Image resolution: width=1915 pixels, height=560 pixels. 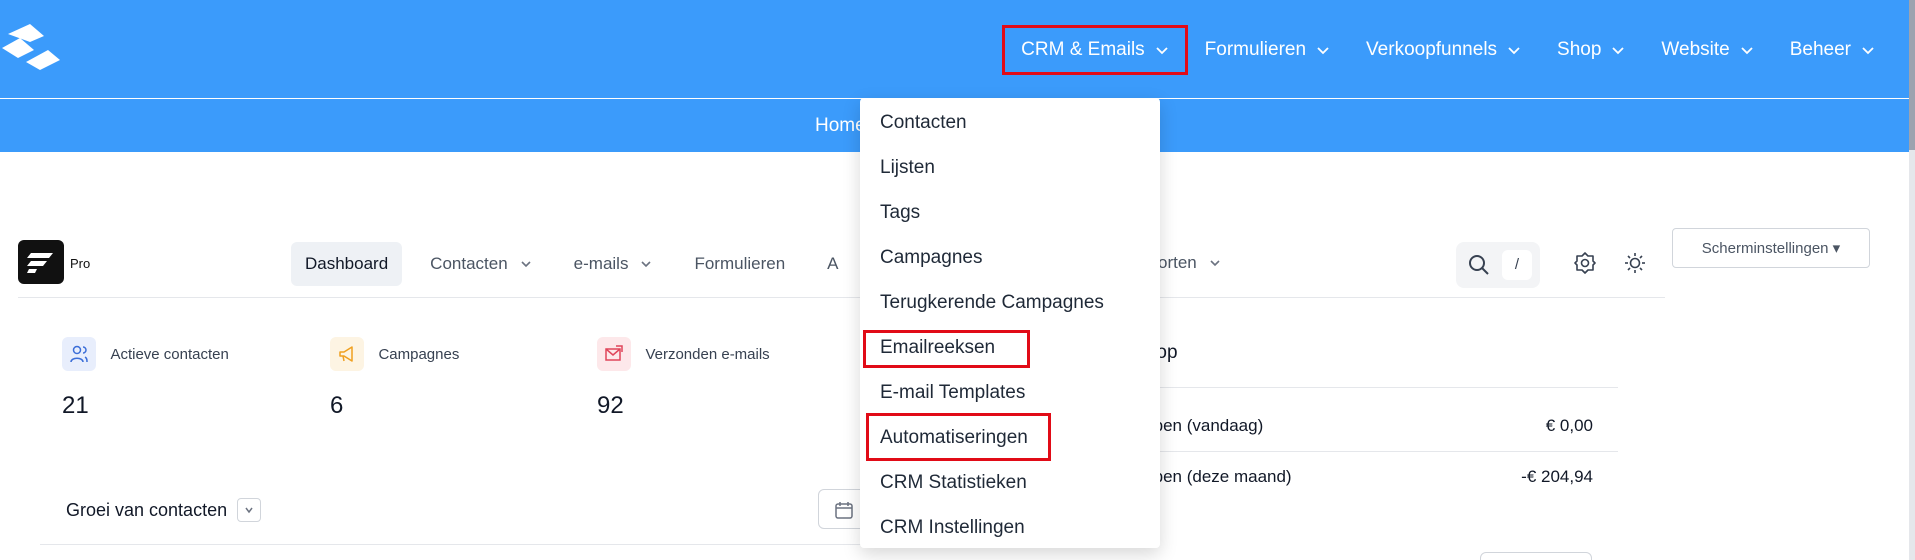 What do you see at coordinates (1374, 451) in the screenshot?
I see `sales-row-divider` at bounding box center [1374, 451].